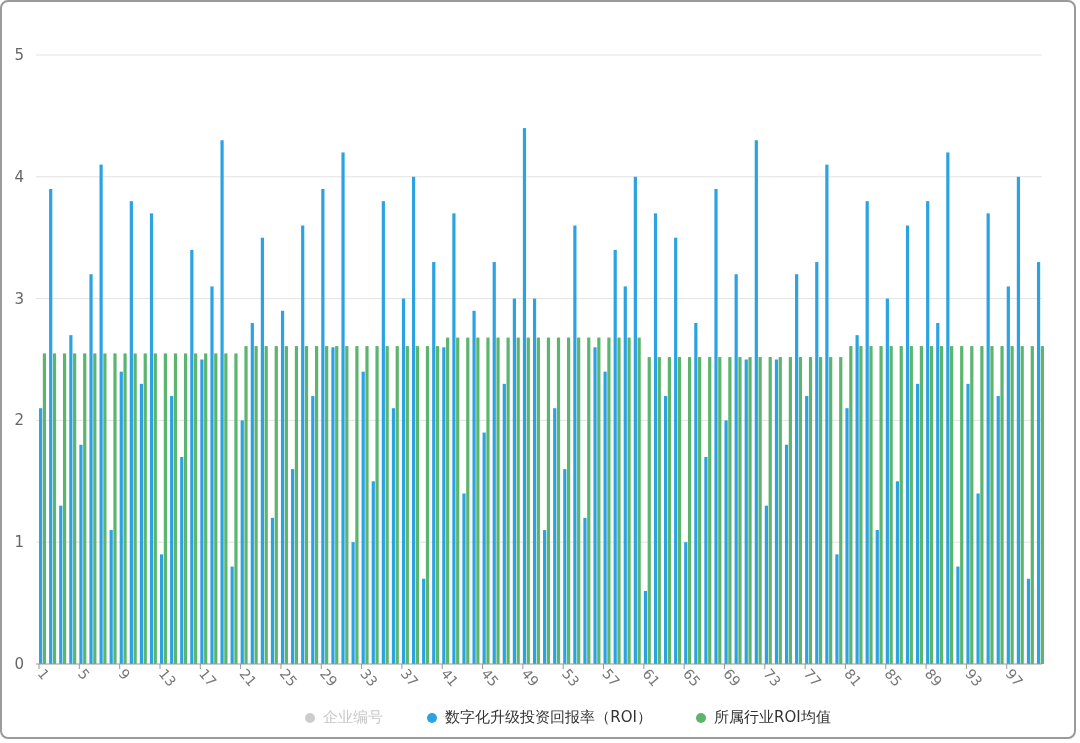  I want to click on x-axis-label: 45, so click(490, 677).